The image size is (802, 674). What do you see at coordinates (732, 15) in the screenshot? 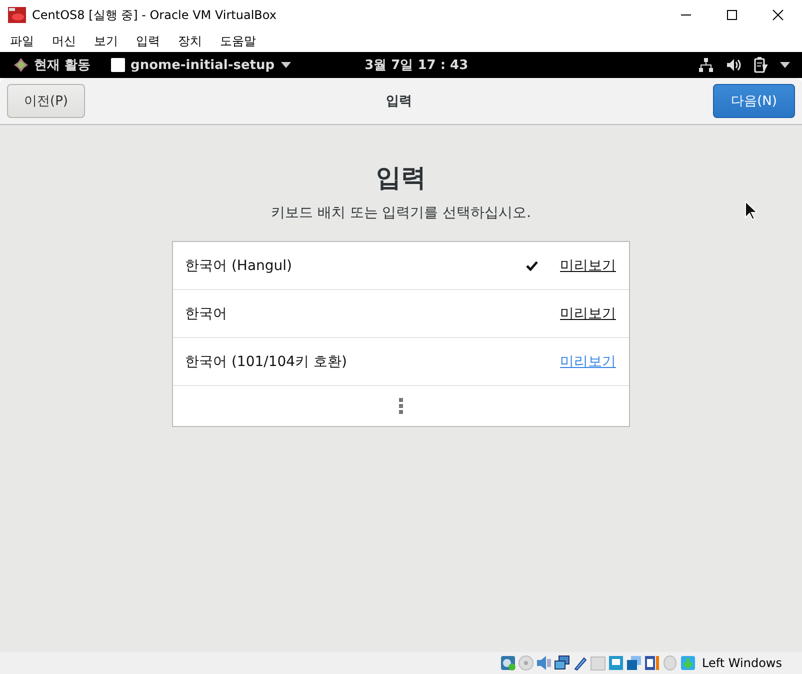
I see `maximize-icon` at bounding box center [732, 15].